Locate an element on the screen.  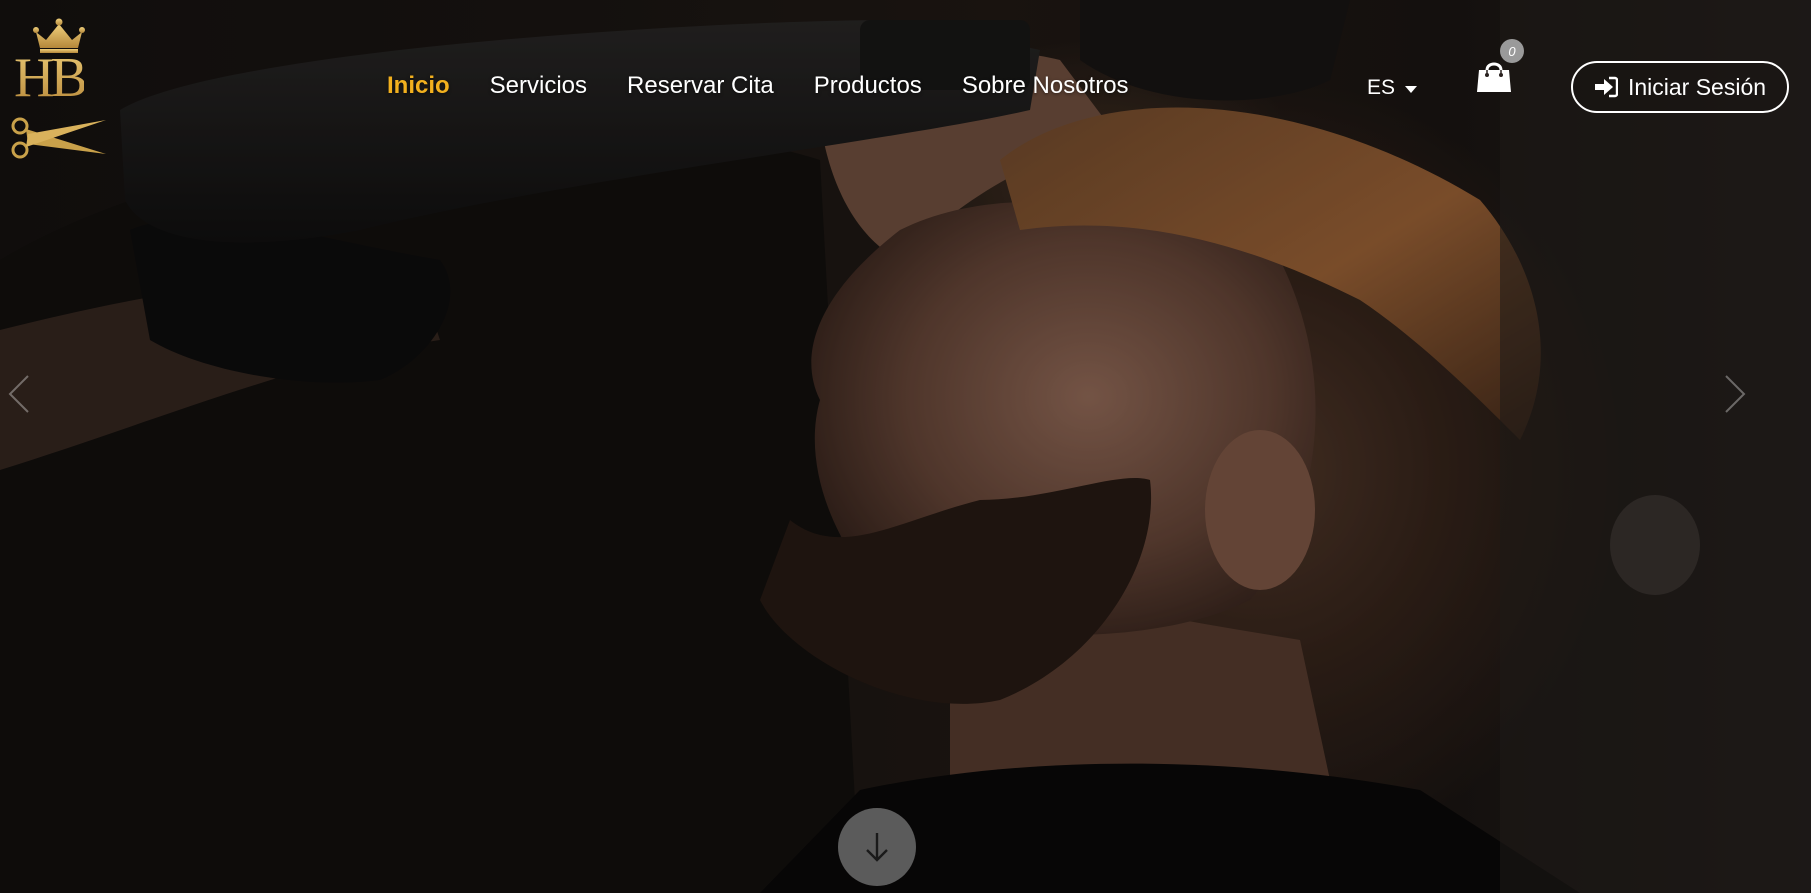
nav-item-productos: Productos is located at coordinates (868, 86).